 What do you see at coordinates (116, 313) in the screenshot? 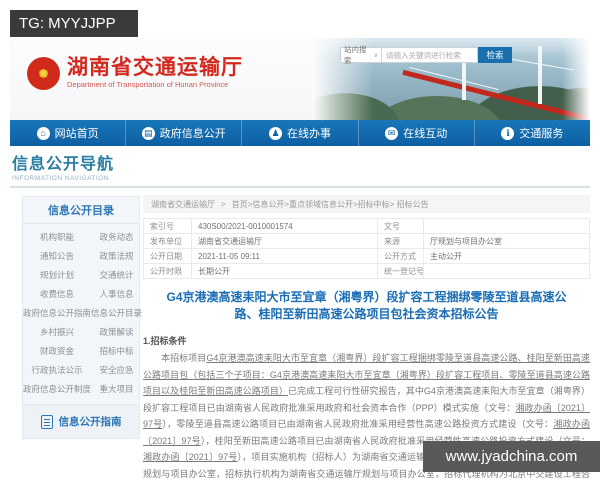
I see `sidebar-item-disclosure-directory: 信息公开目录` at bounding box center [116, 313].